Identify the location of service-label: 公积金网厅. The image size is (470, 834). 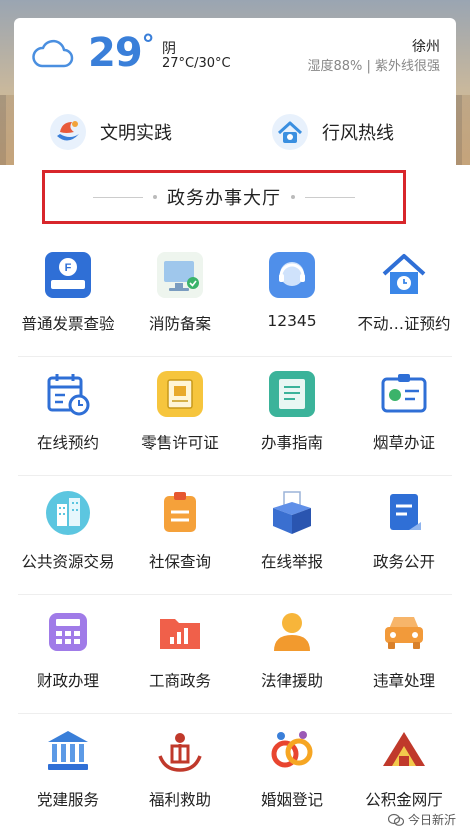
(404, 800).